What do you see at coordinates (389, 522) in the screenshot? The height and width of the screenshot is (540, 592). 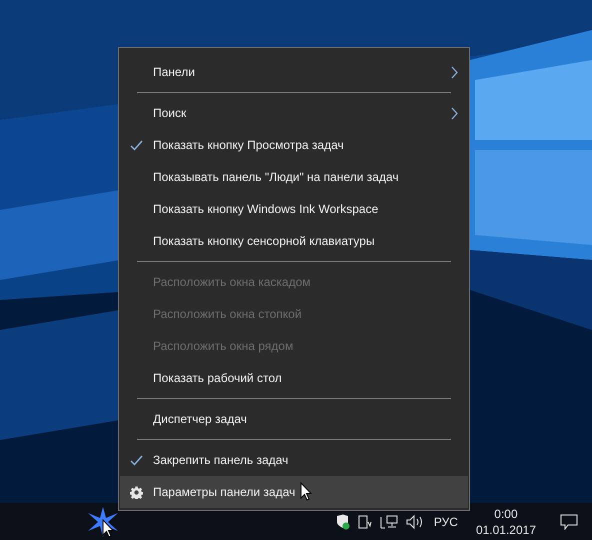 I see `network-icon` at bounding box center [389, 522].